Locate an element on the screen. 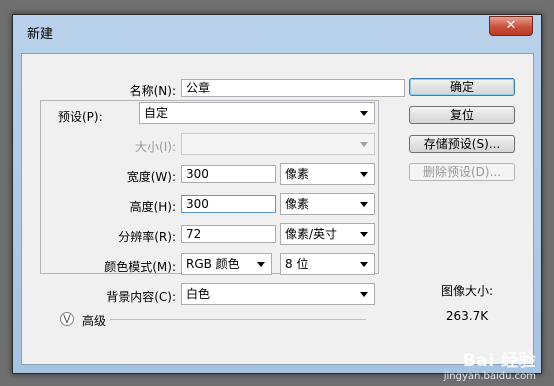  width-input: 300 is located at coordinates (228, 174).